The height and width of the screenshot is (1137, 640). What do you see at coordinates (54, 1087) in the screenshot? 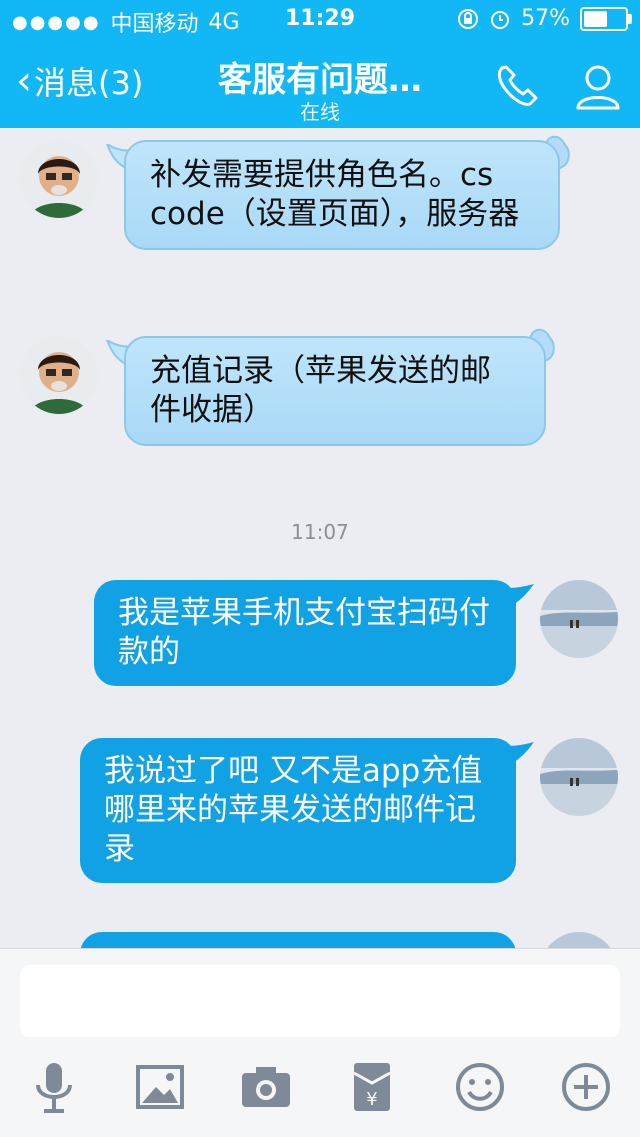
I see `microphone-icon` at bounding box center [54, 1087].